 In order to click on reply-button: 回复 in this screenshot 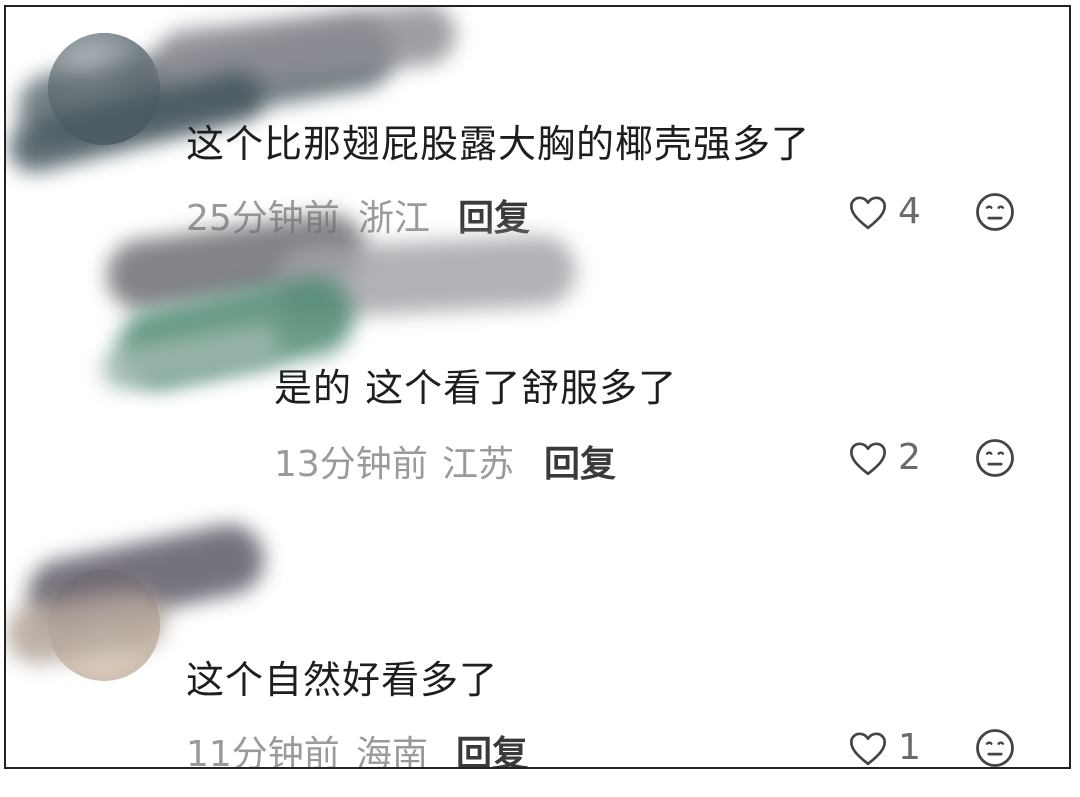, I will do `click(492, 746)`.